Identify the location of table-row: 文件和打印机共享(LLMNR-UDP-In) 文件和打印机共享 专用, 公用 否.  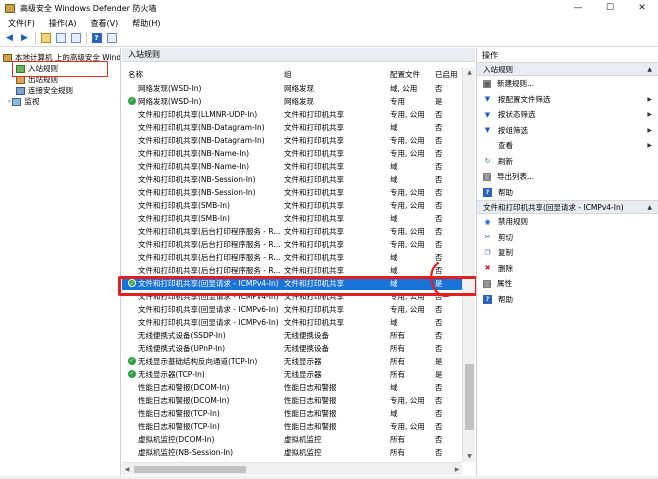
(292, 114).